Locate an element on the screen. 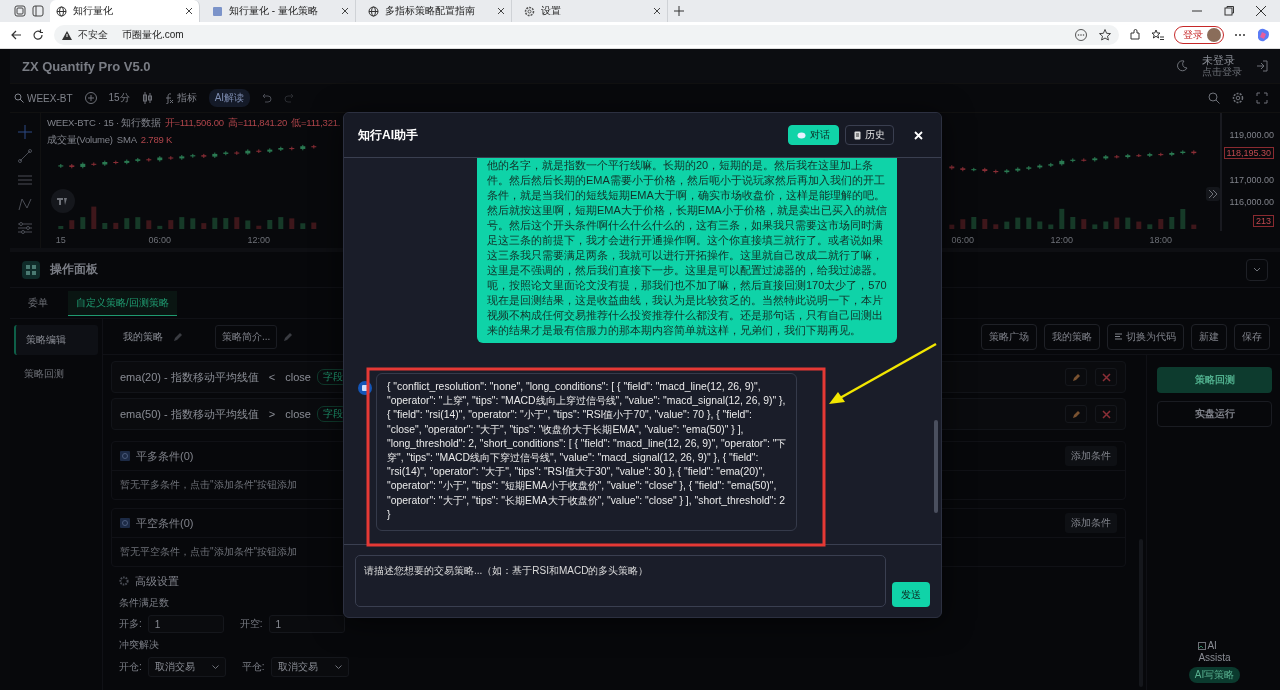 The image size is (1280, 690). caret-icon is located at coordinates (215, 667).